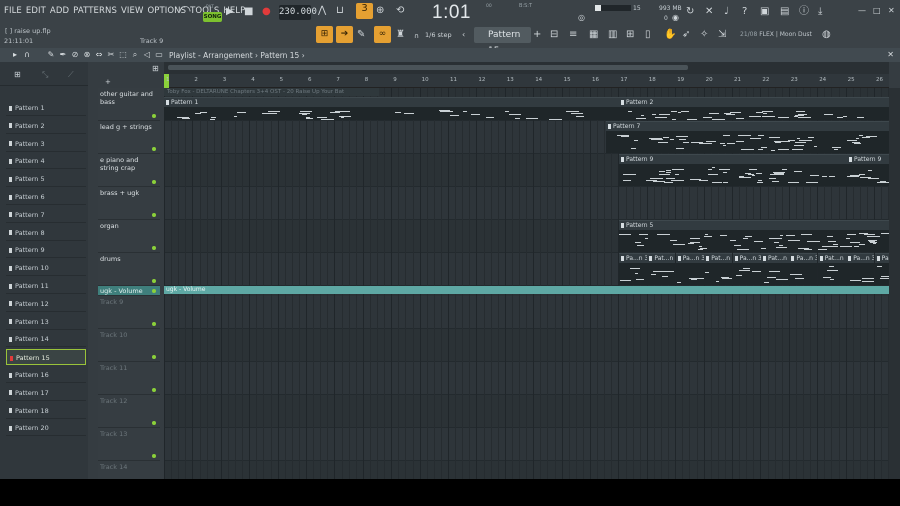 Image resolution: width=900 pixels, height=506 pixels. I want to click on minimize-icon: —, so click(862, 11).